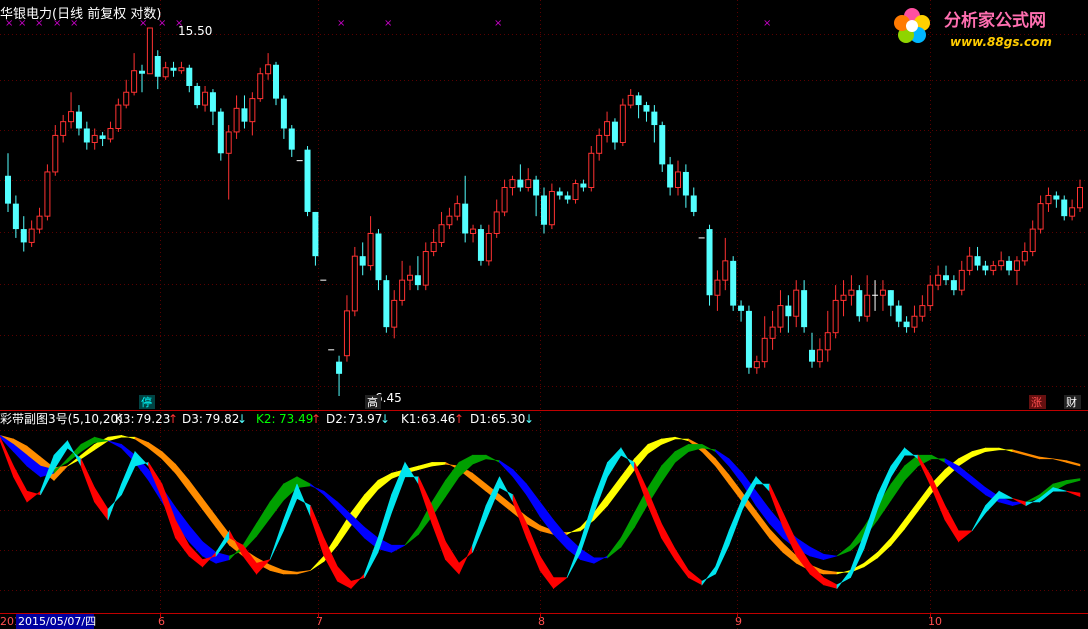  Describe the element at coordinates (438, 419) in the screenshot. I see `k1-value: 63.46` at that location.